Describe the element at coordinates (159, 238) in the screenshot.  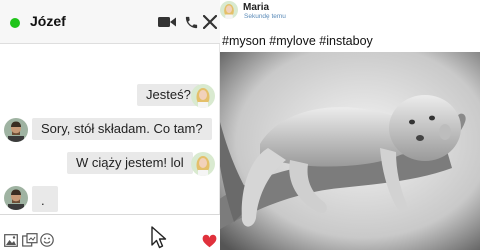
I see `mouse-cursor-icon` at that location.